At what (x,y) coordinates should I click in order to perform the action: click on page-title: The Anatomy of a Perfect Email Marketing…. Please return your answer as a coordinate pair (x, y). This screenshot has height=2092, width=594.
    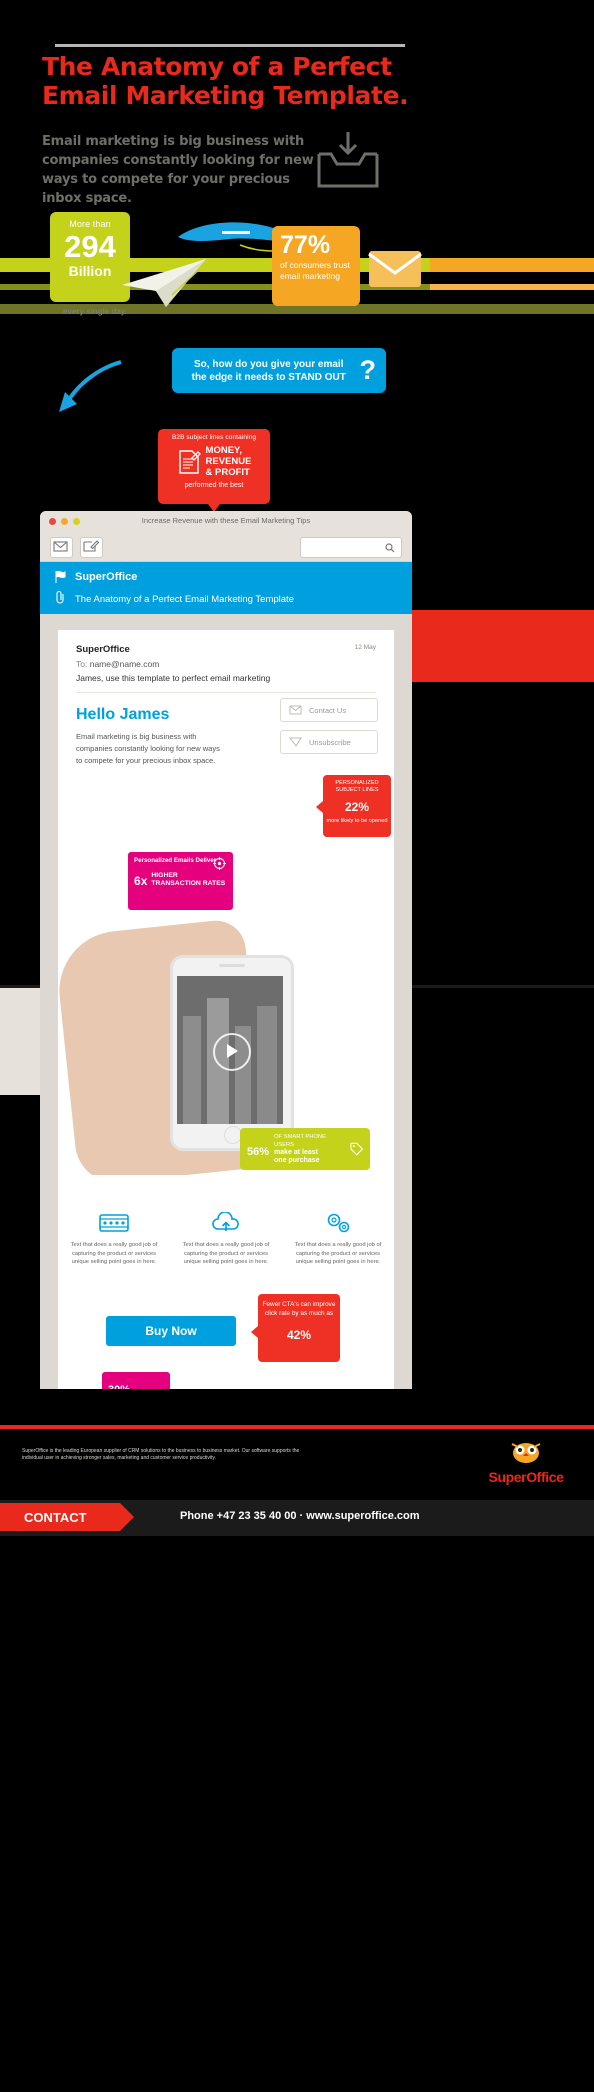
    Looking at the image, I should click on (302, 81).